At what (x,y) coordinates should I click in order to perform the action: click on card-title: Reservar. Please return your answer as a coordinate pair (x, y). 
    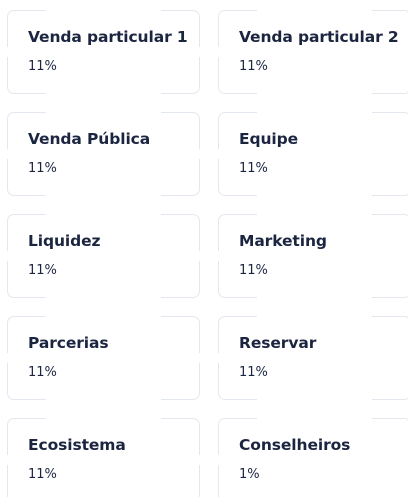
    Looking at the image, I should click on (278, 343).